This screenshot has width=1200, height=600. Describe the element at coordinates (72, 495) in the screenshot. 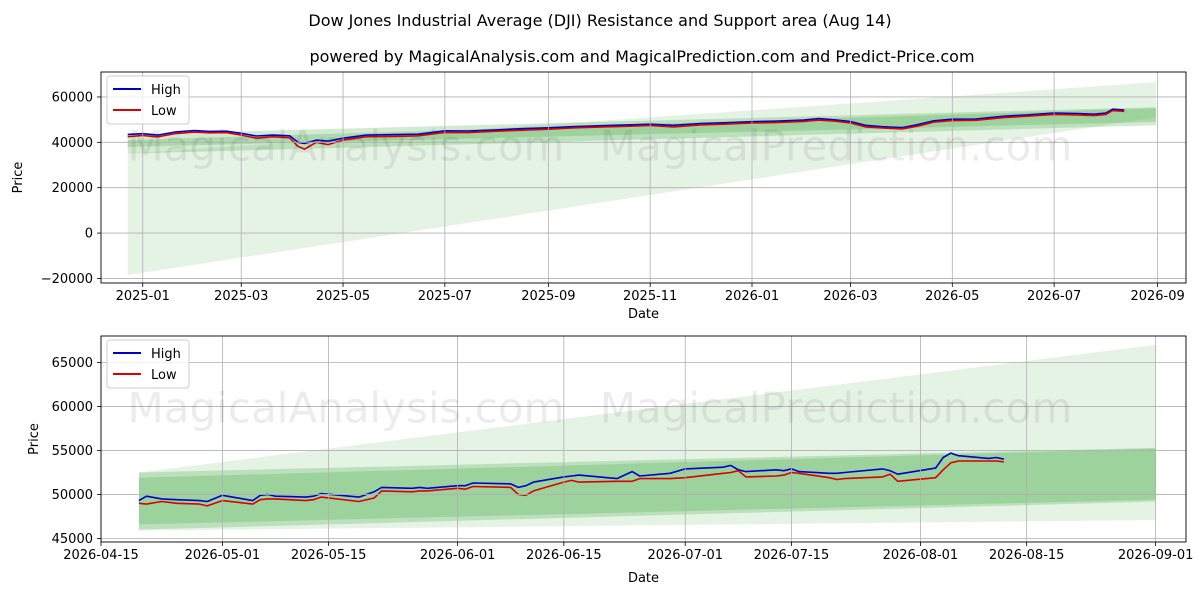

I see `y-tick-label: 50000` at that location.